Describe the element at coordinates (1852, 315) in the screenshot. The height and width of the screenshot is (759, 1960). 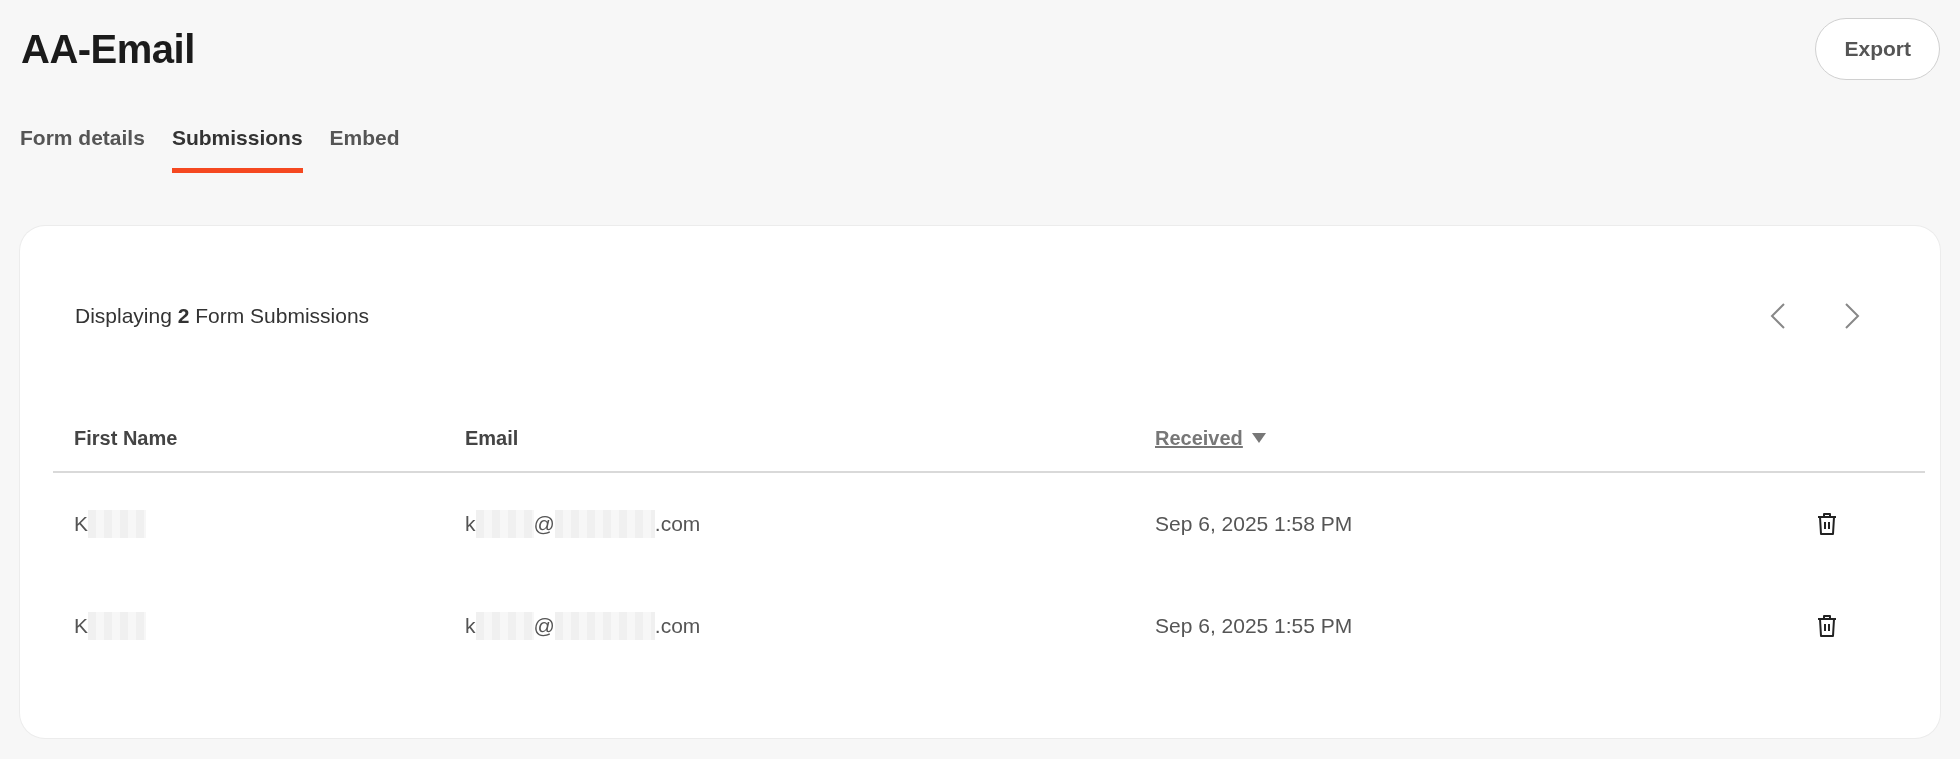
I see `next-page-icon` at that location.